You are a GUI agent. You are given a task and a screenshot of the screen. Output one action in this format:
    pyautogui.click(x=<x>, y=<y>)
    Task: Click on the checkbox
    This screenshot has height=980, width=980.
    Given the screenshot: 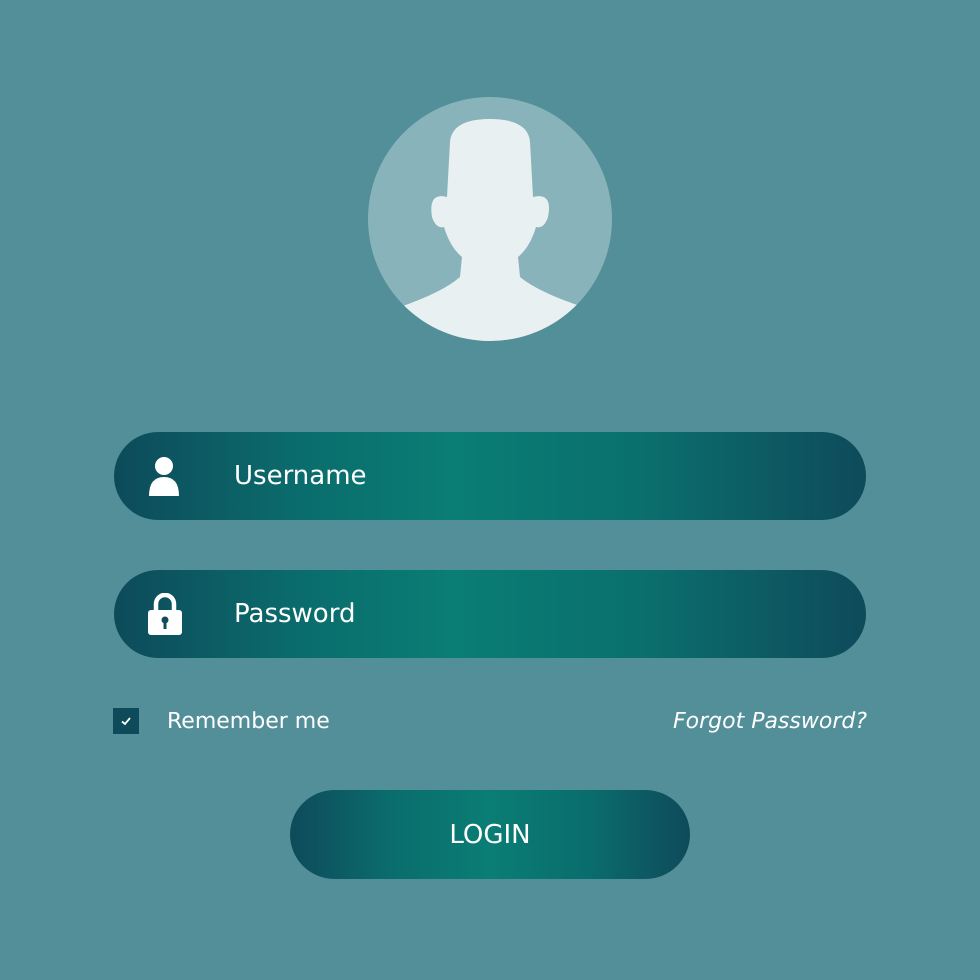 What is the action you would take?
    pyautogui.click(x=126, y=721)
    